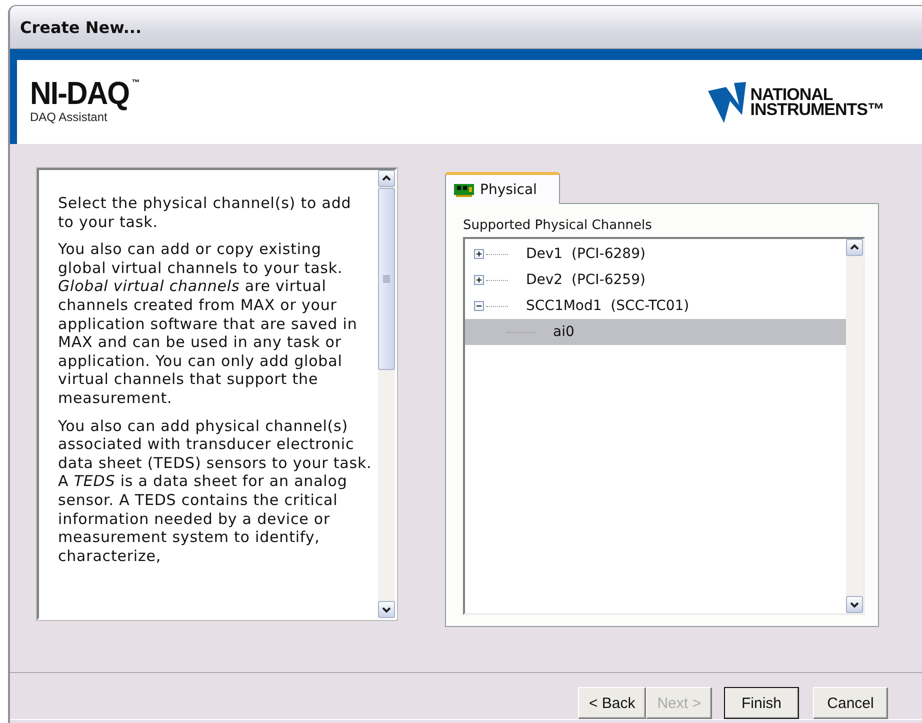  I want to click on tab: Physical, so click(502, 188).